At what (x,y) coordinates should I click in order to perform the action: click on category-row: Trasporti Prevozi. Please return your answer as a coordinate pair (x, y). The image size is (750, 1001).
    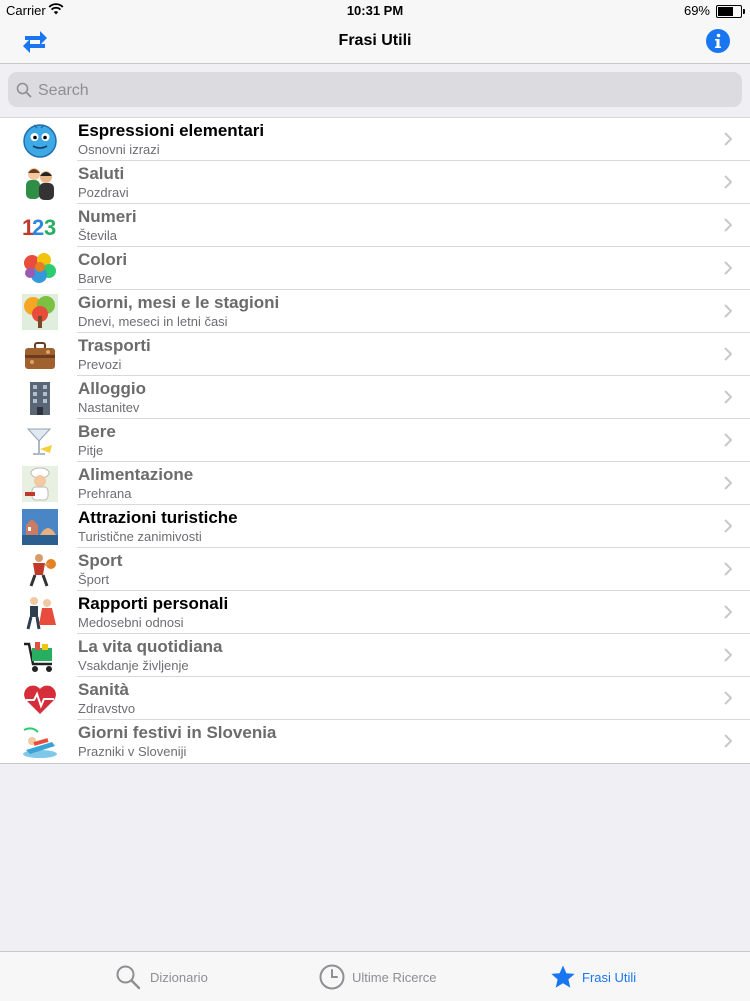
    Looking at the image, I should click on (375, 354).